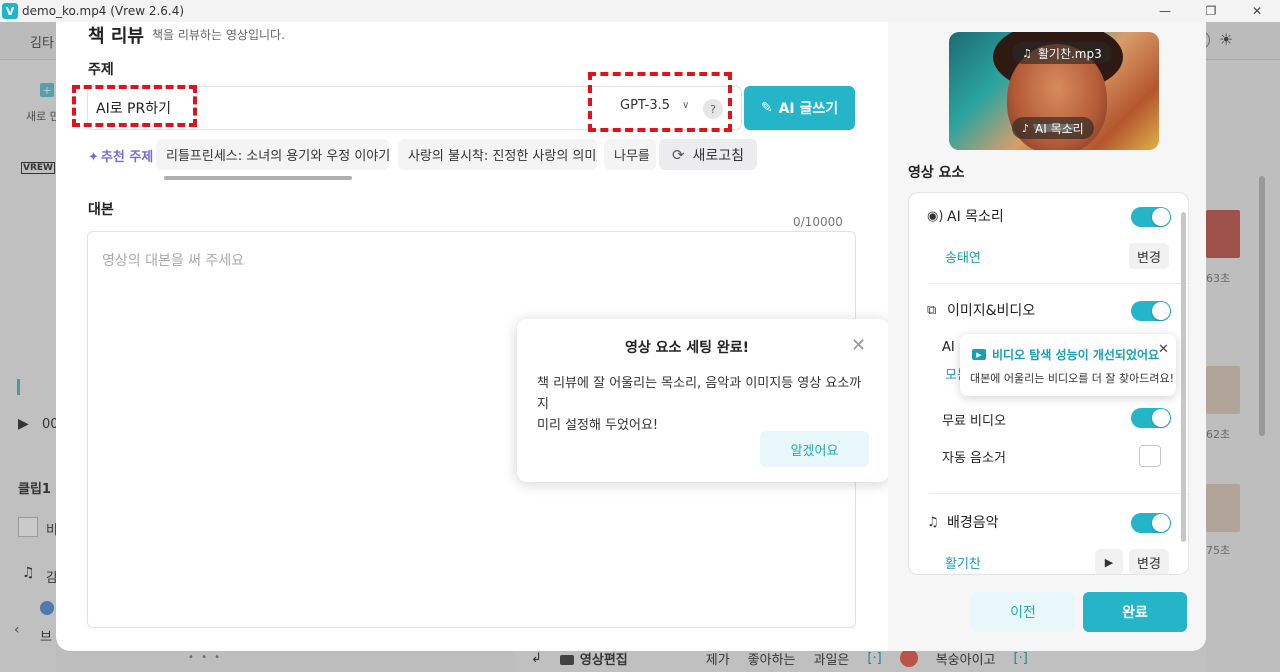  Describe the element at coordinates (1109, 561) in the screenshot. I see `play-icon: ▶` at that location.